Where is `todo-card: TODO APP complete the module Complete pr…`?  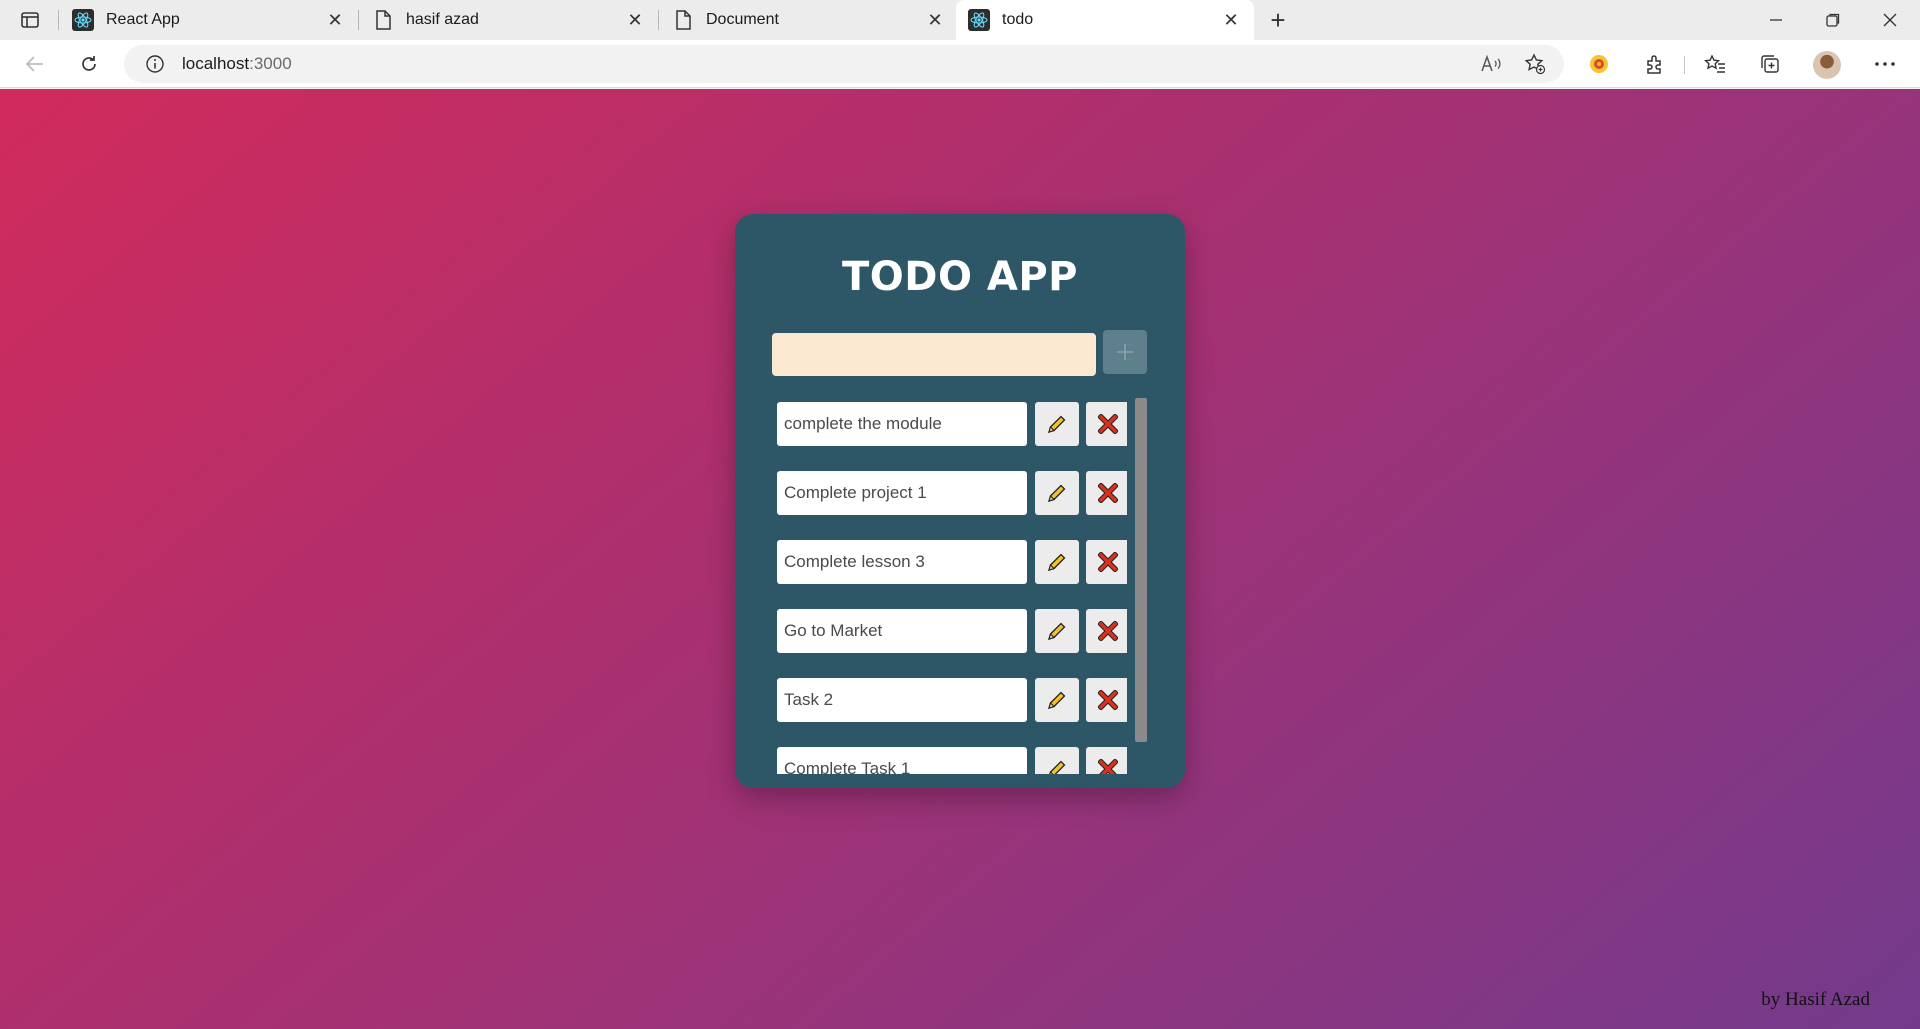
todo-card: TODO APP complete the module Complete pr… is located at coordinates (960, 501).